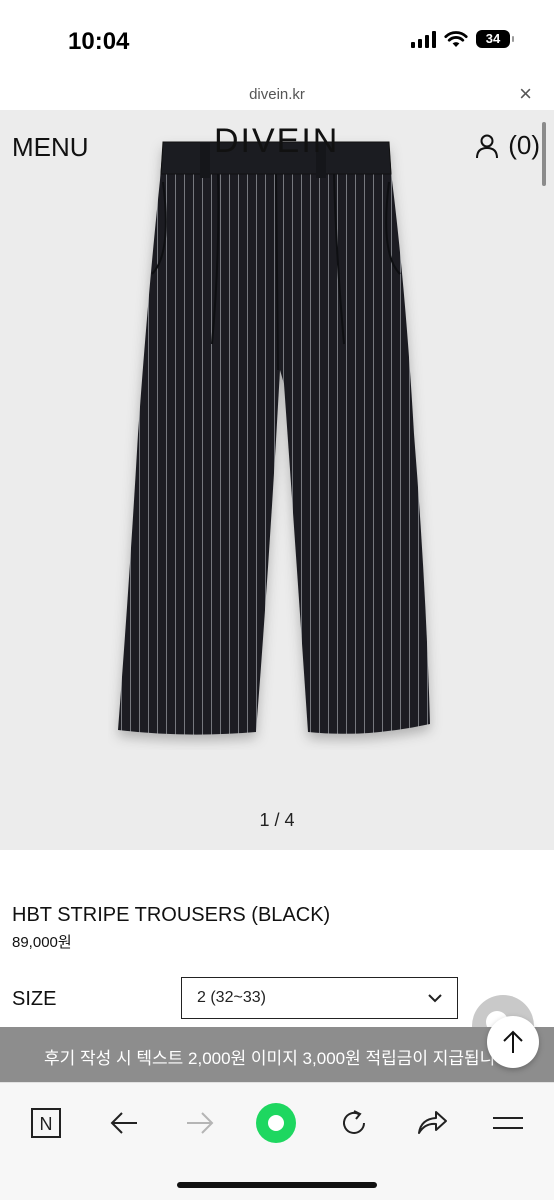  Describe the element at coordinates (276, 1123) in the screenshot. I see `green-dot-icon` at that location.